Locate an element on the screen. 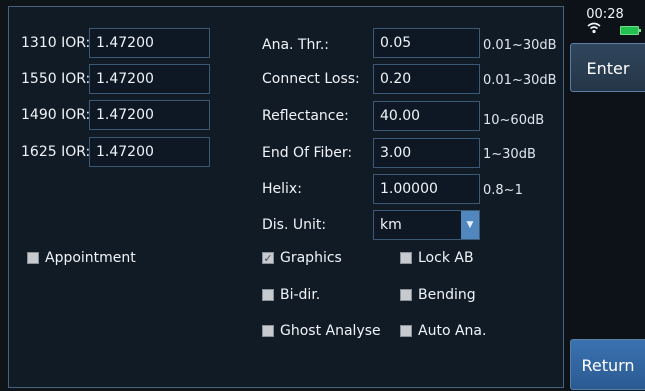 Image resolution: width=645 pixels, height=391 pixels. helix-range: 0.8~1 is located at coordinates (503, 190).